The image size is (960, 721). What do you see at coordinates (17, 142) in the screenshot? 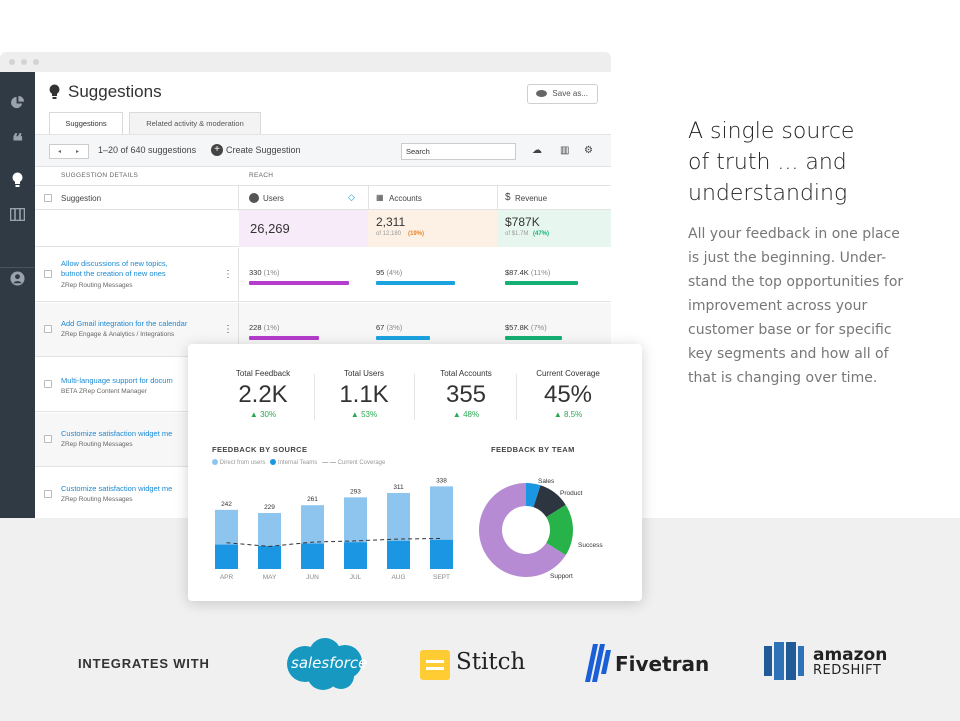
I see `quote-icon: ❝` at bounding box center [17, 142].